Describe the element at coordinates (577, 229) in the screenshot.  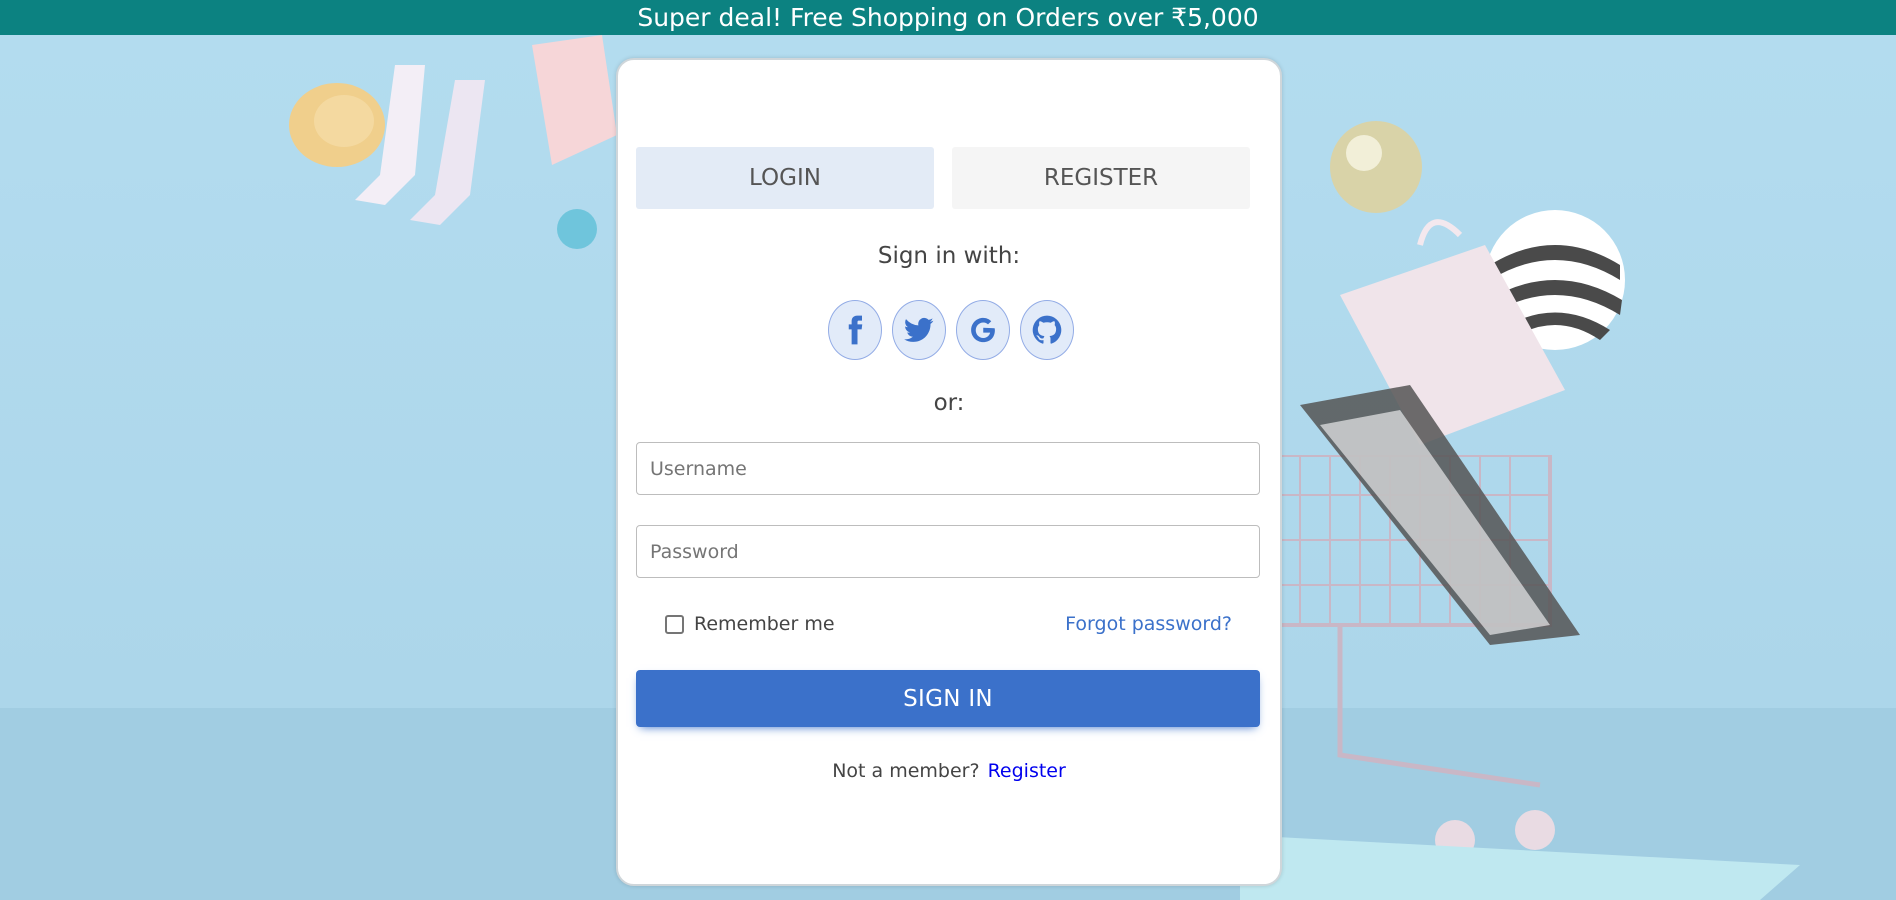
I see `ball-illustration` at that location.